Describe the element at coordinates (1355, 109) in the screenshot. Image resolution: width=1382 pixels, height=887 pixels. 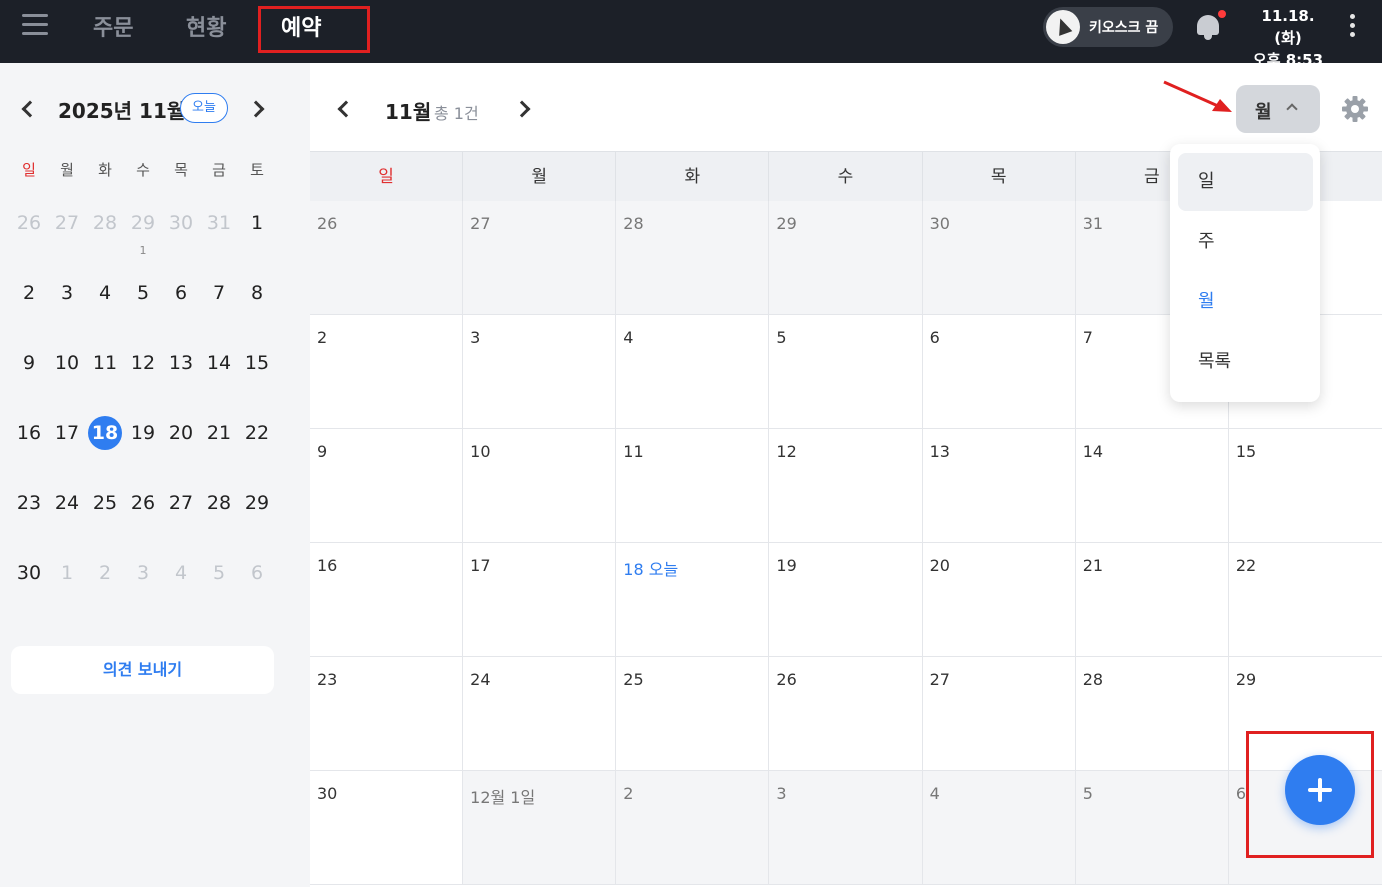
I see `gear-icon` at that location.